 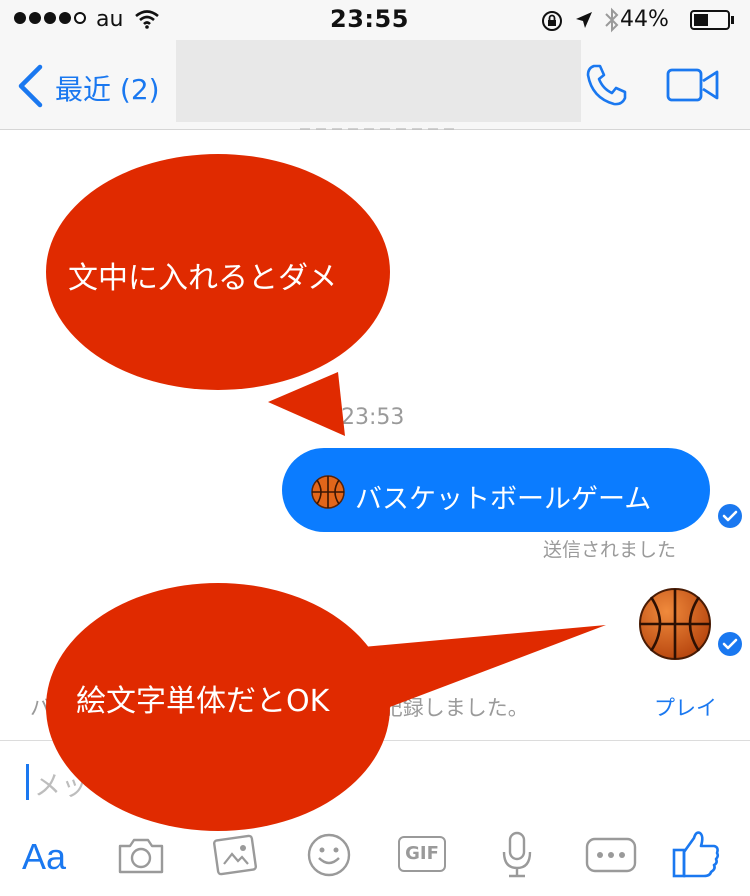 I want to click on callout-top-text: 文中に入れるとダメ, so click(x=203, y=278).